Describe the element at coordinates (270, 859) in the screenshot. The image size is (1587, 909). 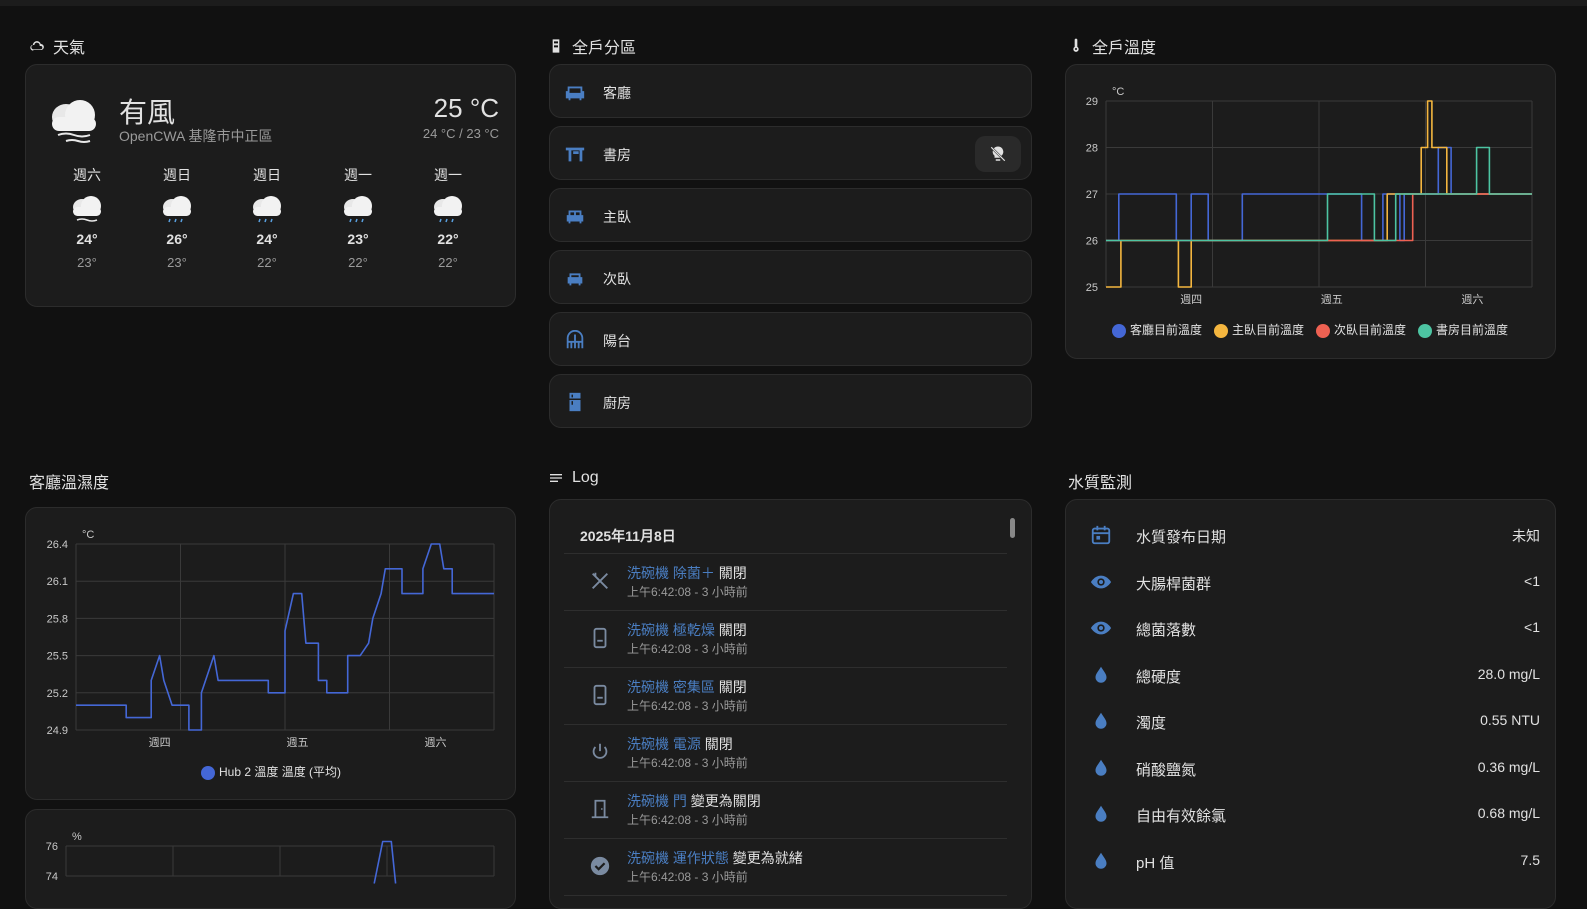
I see `living-room-humidity-card: % 74 76` at that location.